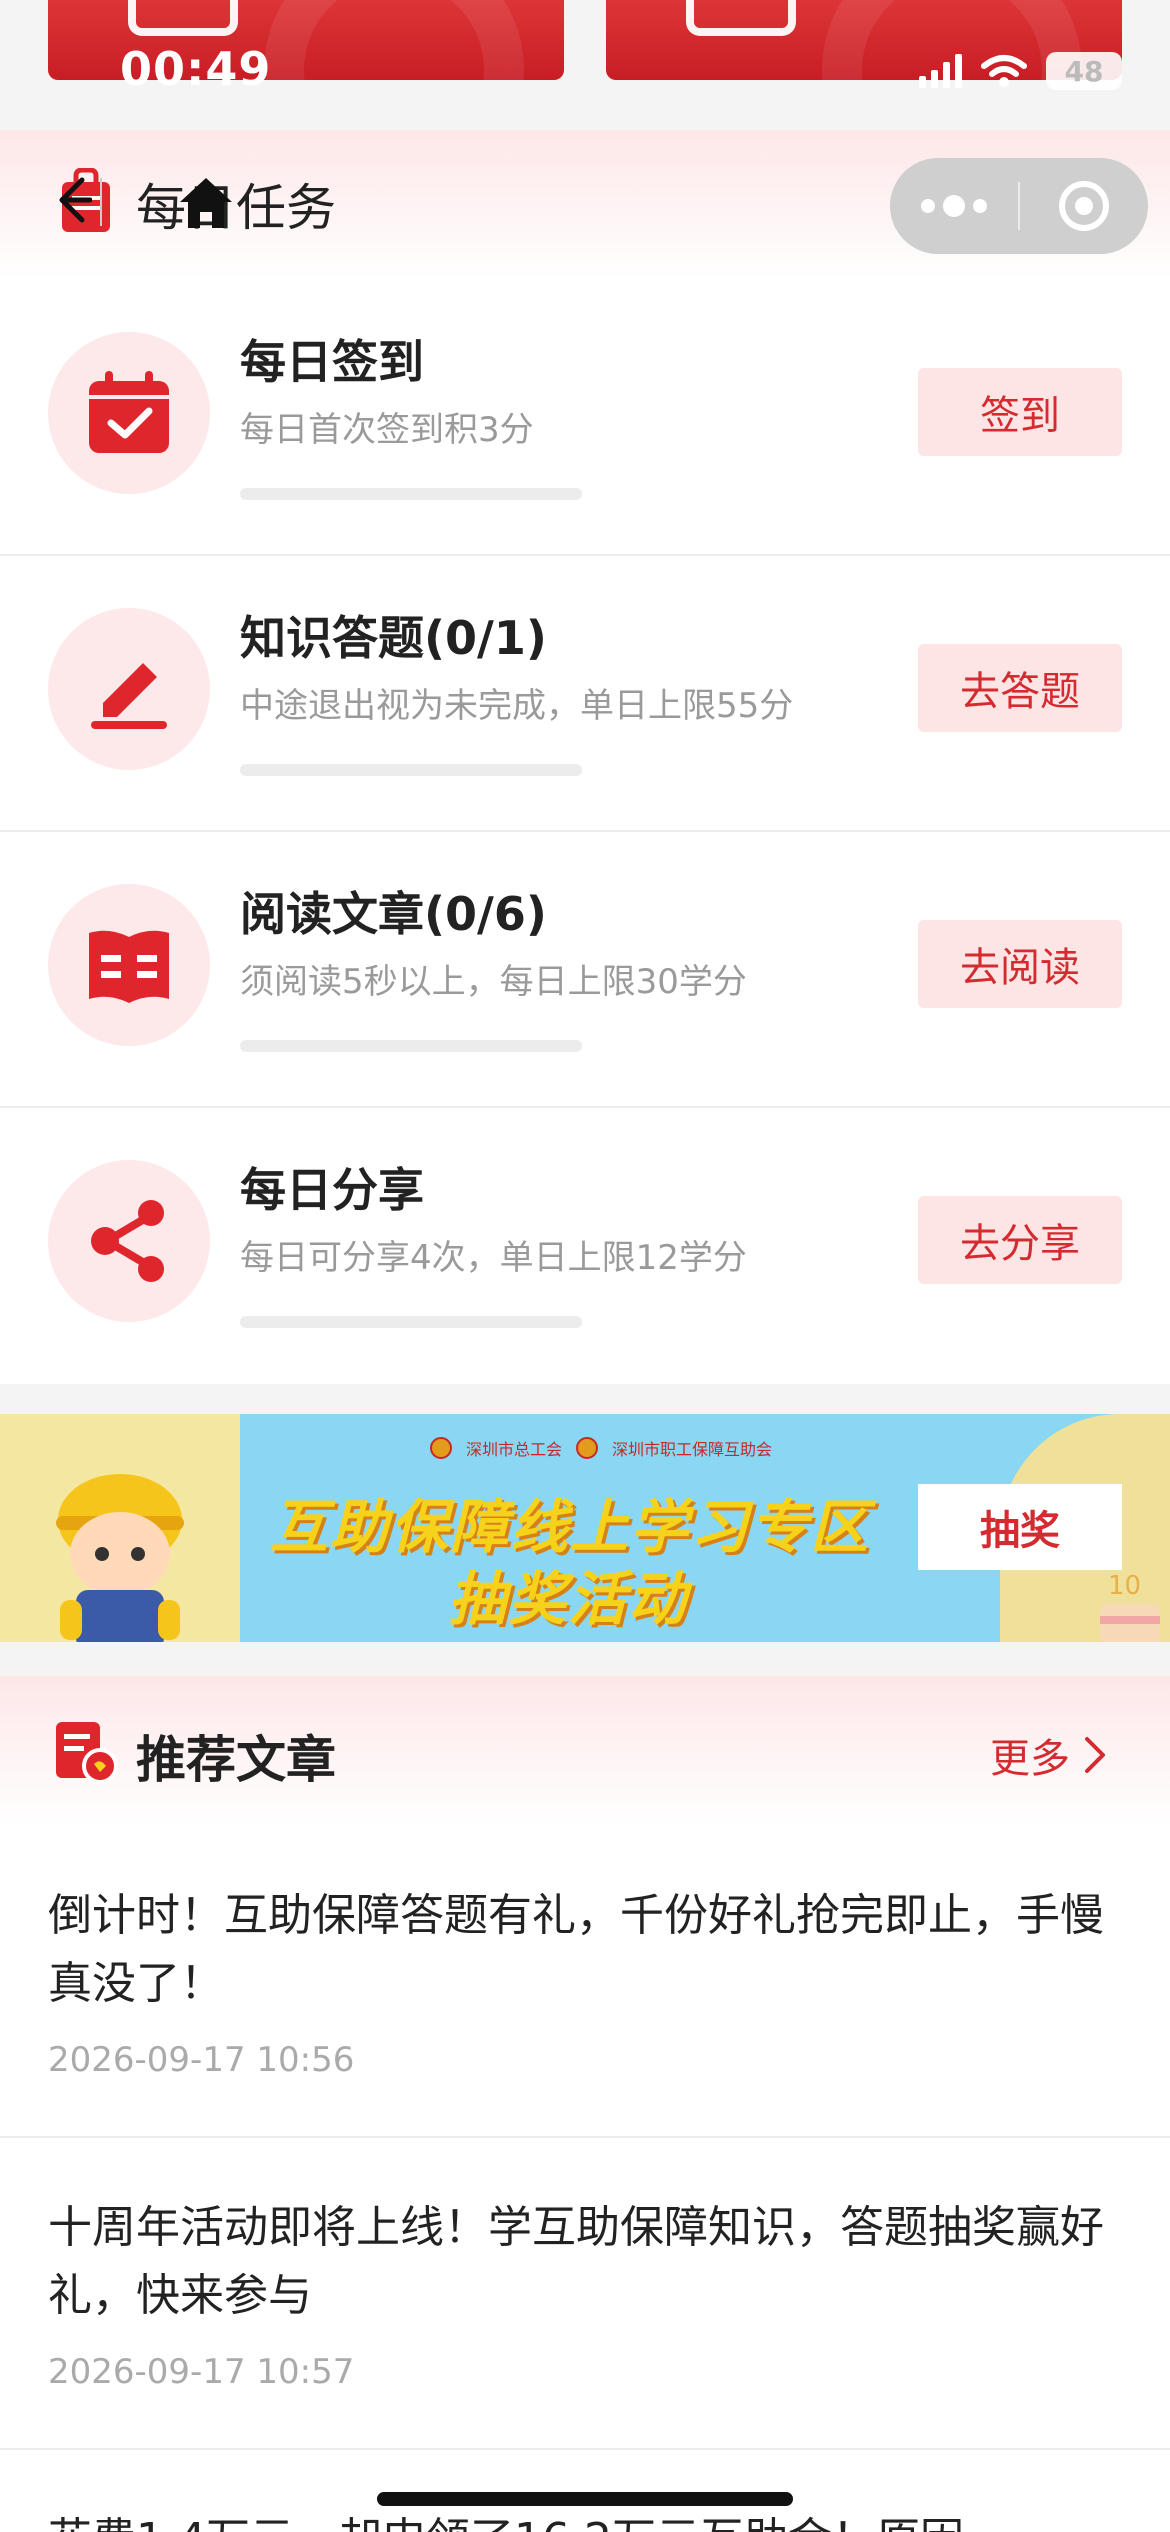  Describe the element at coordinates (183, 18) in the screenshot. I see `tv-icon` at that location.